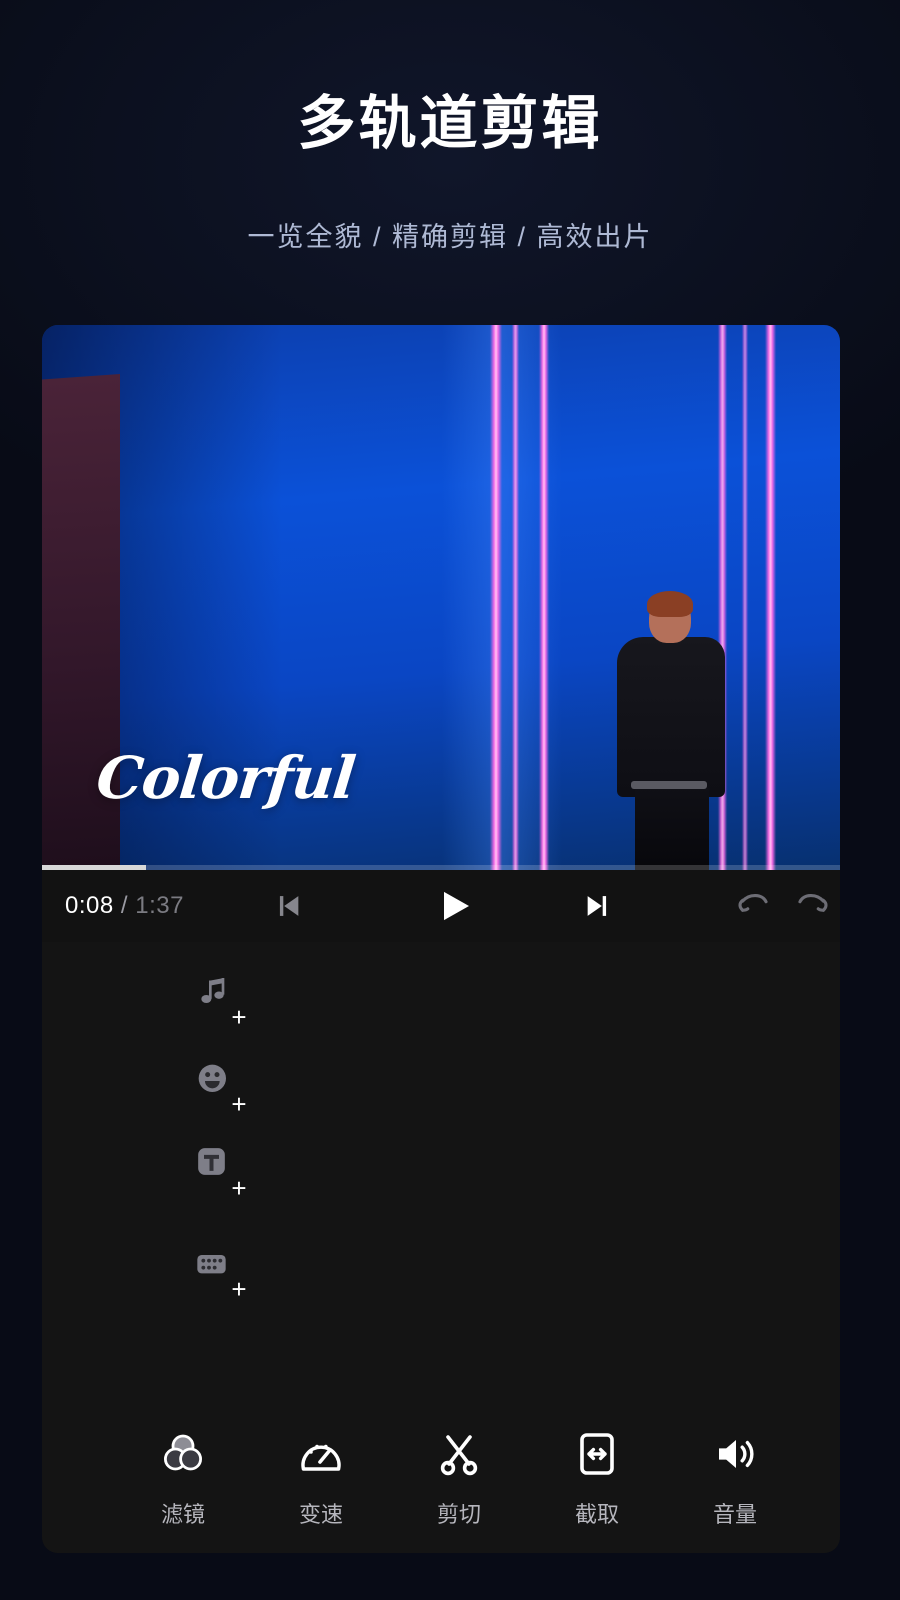 This screenshot has width=900, height=1600. I want to click on player-controls: 0:08 / 1:37, so click(441, 906).